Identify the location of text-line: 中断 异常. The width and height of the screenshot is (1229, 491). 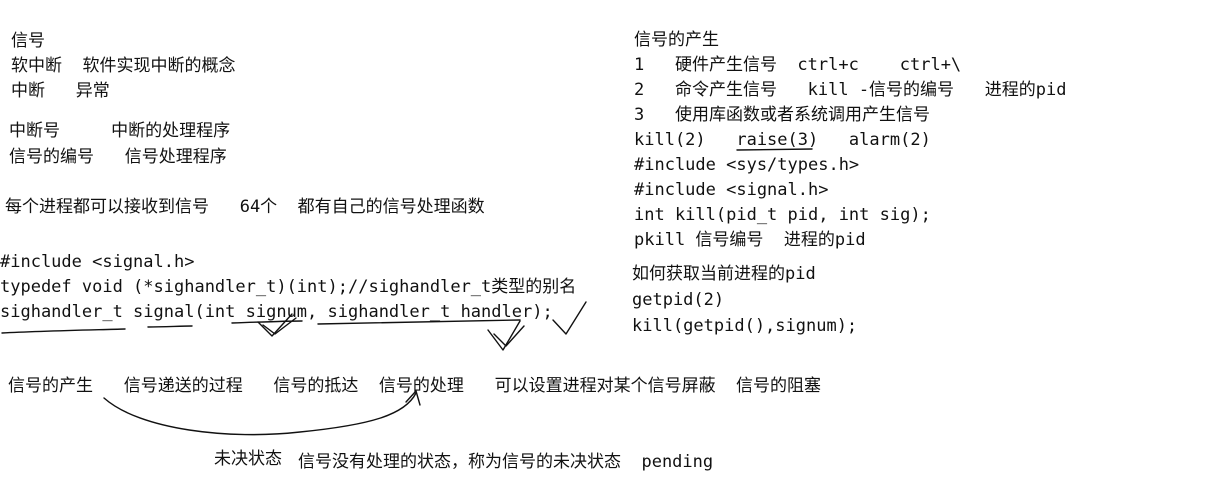
(60, 91).